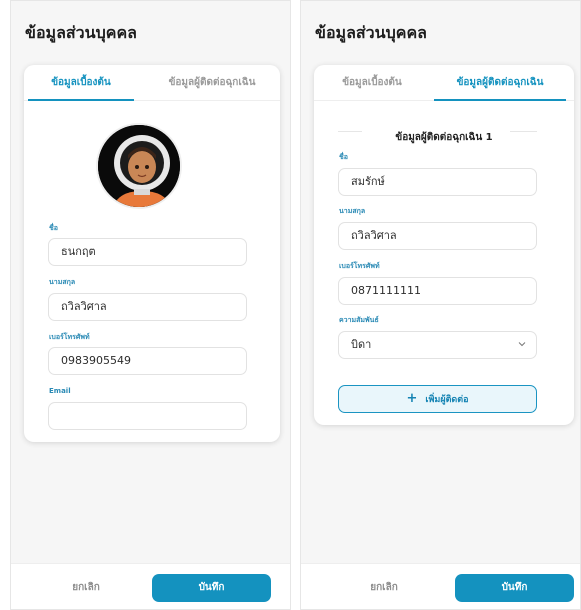  I want to click on phone-field: 0983905549, so click(147, 361).